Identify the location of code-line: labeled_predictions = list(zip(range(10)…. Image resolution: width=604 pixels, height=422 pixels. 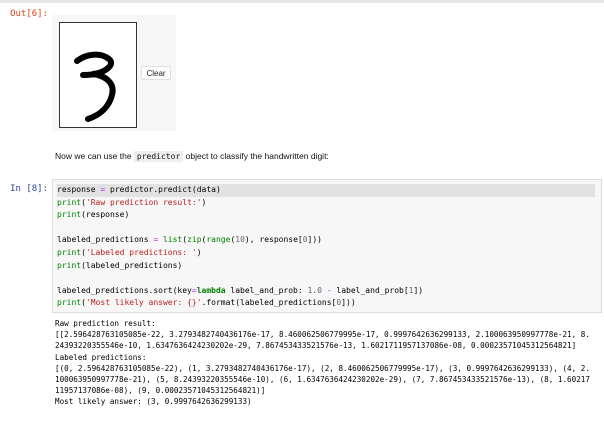
(189, 240).